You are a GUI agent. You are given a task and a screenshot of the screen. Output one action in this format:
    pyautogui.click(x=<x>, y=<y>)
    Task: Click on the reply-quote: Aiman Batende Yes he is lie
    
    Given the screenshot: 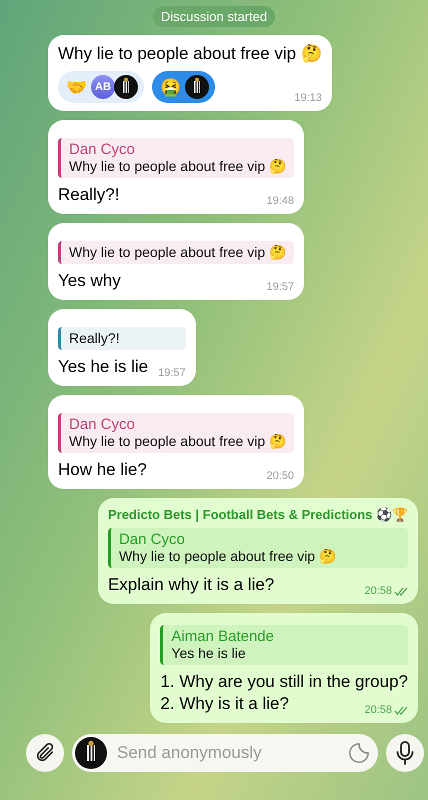 What is the action you would take?
    pyautogui.click(x=284, y=645)
    